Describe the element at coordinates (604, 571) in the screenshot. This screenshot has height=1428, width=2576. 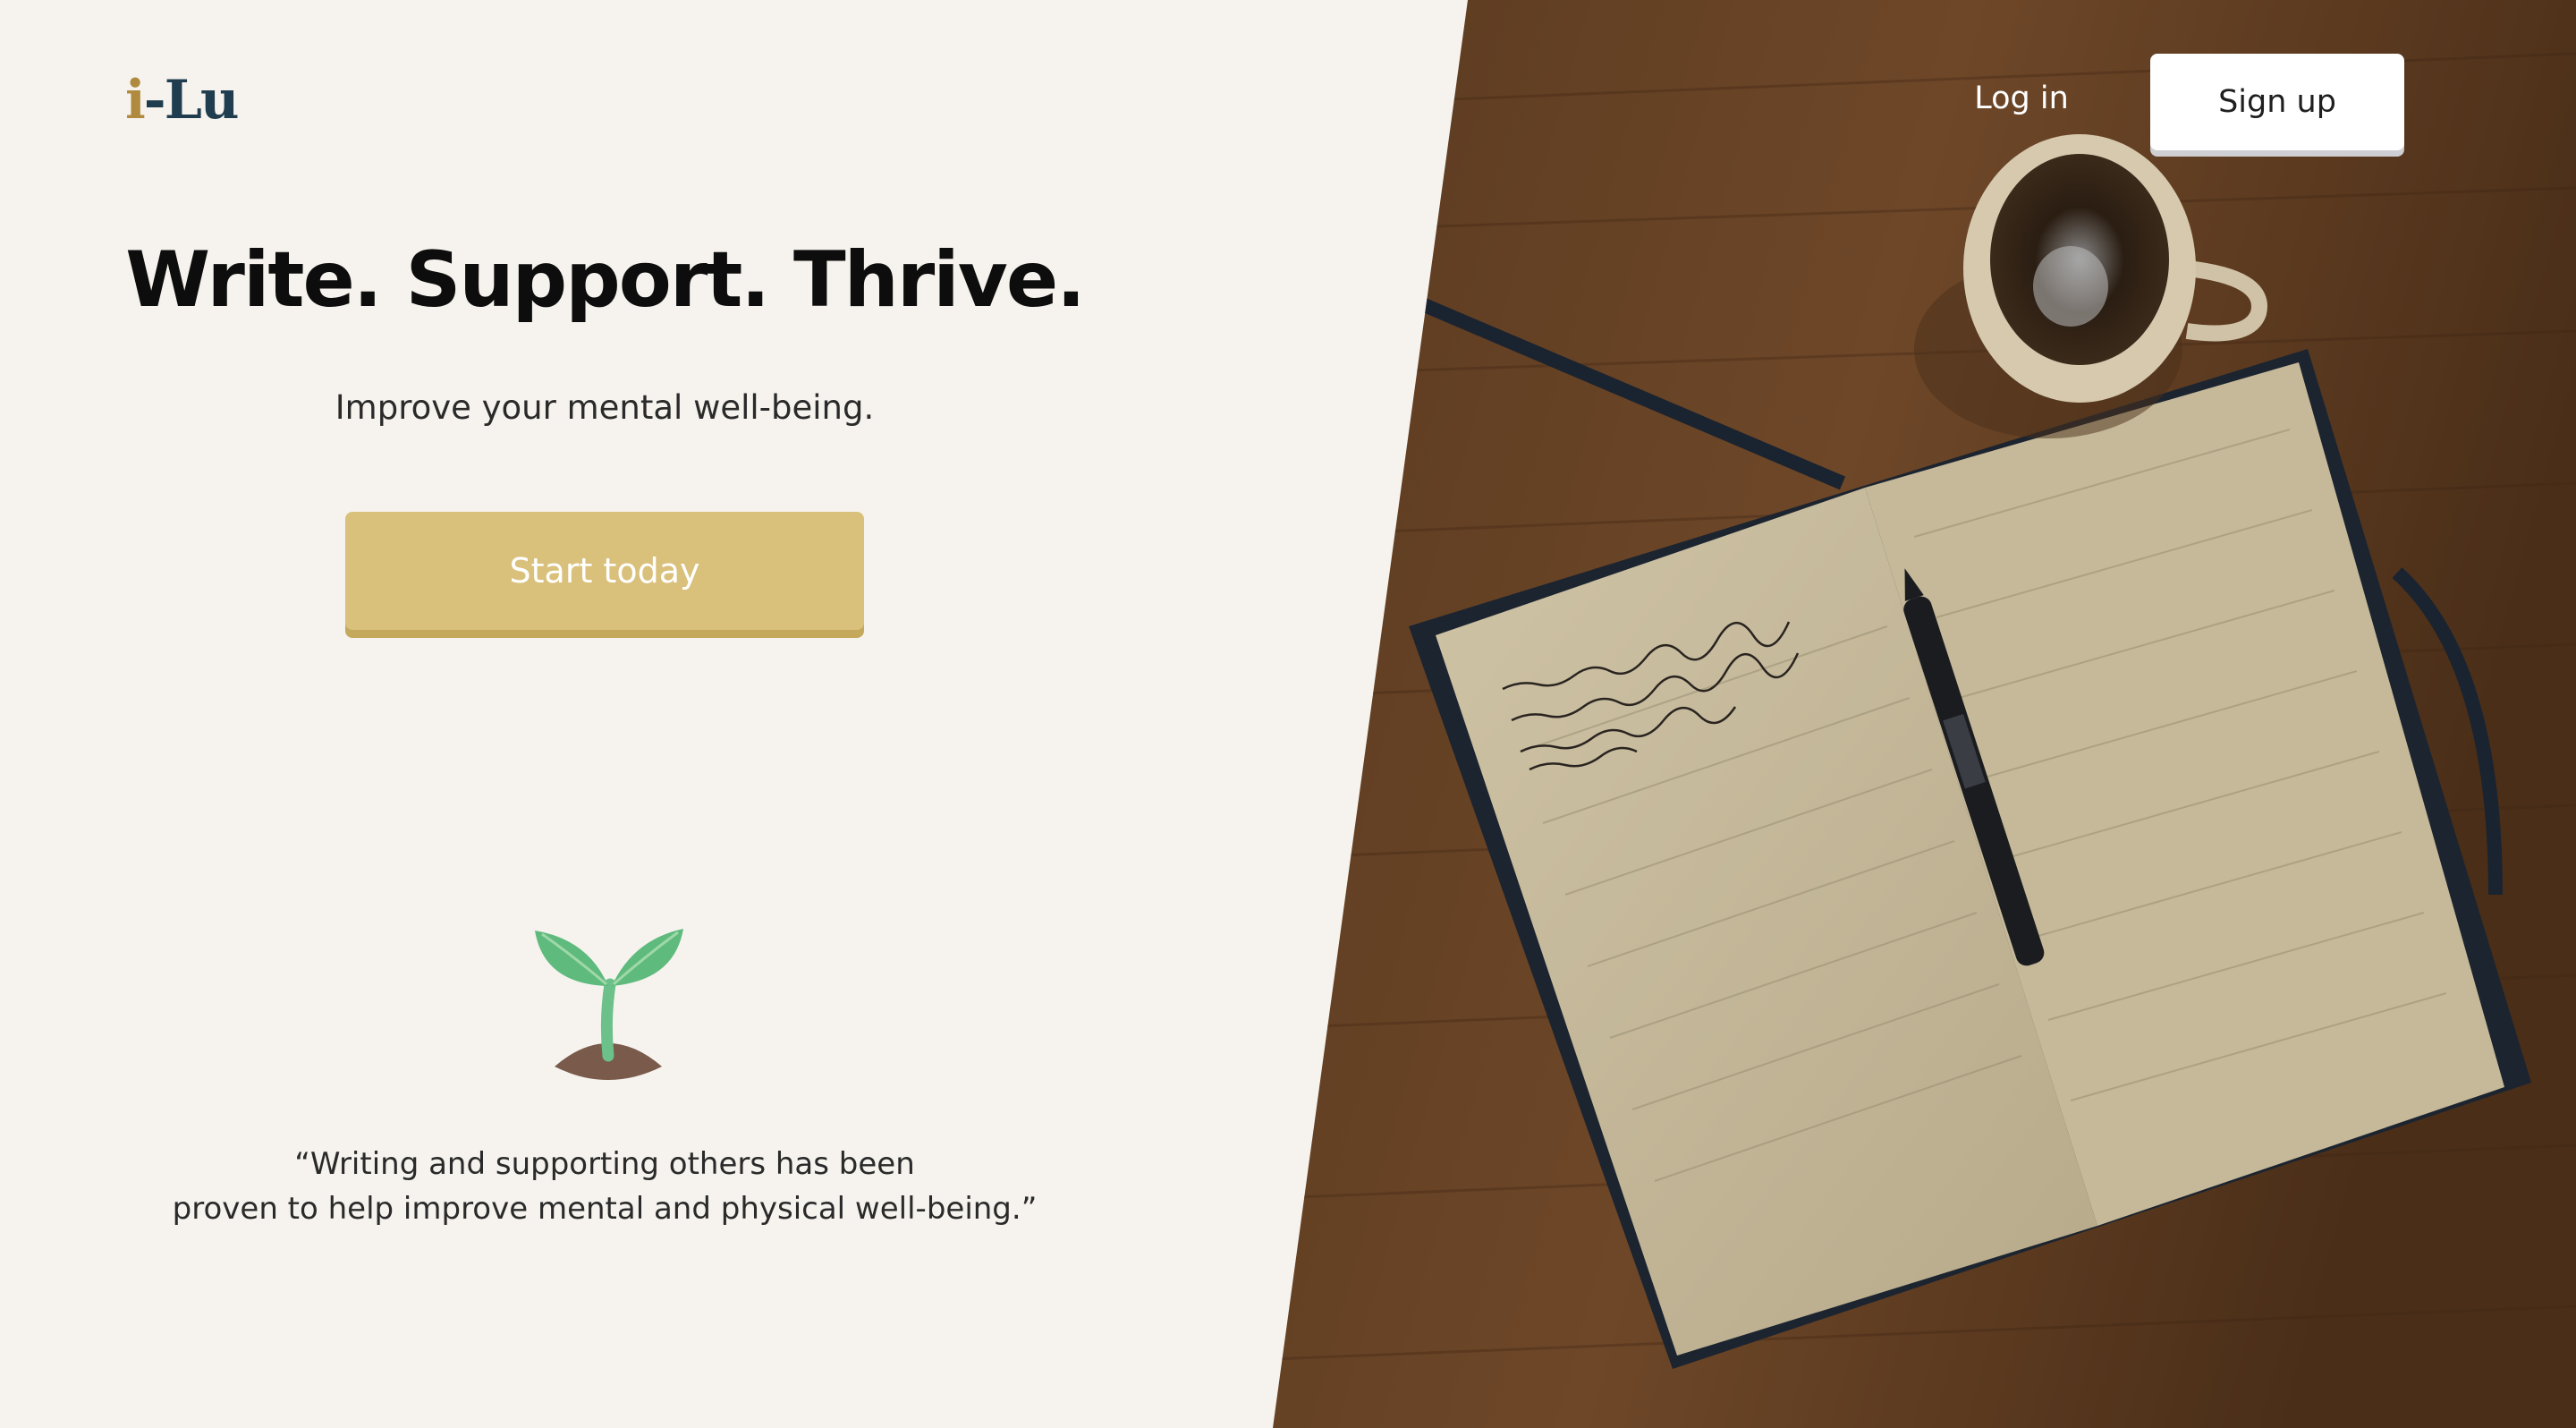
I see `start-today-button: Start today` at that location.